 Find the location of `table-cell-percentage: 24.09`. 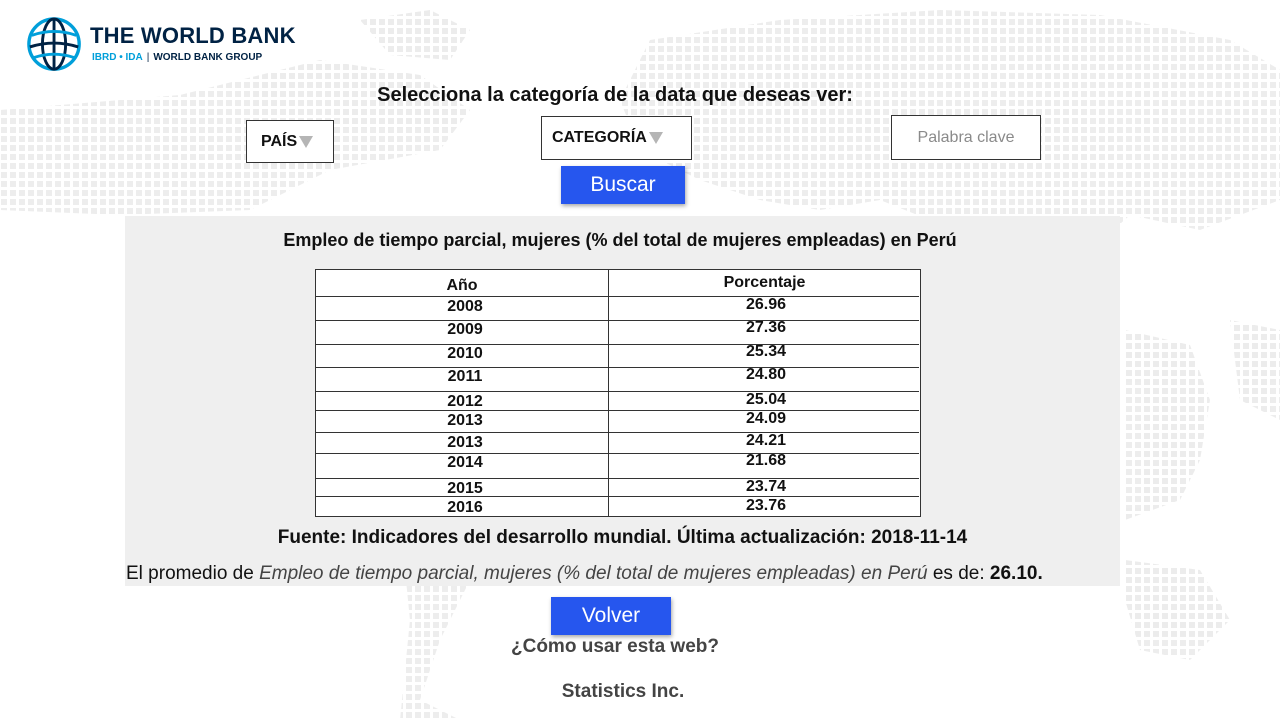

table-cell-percentage: 24.09 is located at coordinates (766, 418).